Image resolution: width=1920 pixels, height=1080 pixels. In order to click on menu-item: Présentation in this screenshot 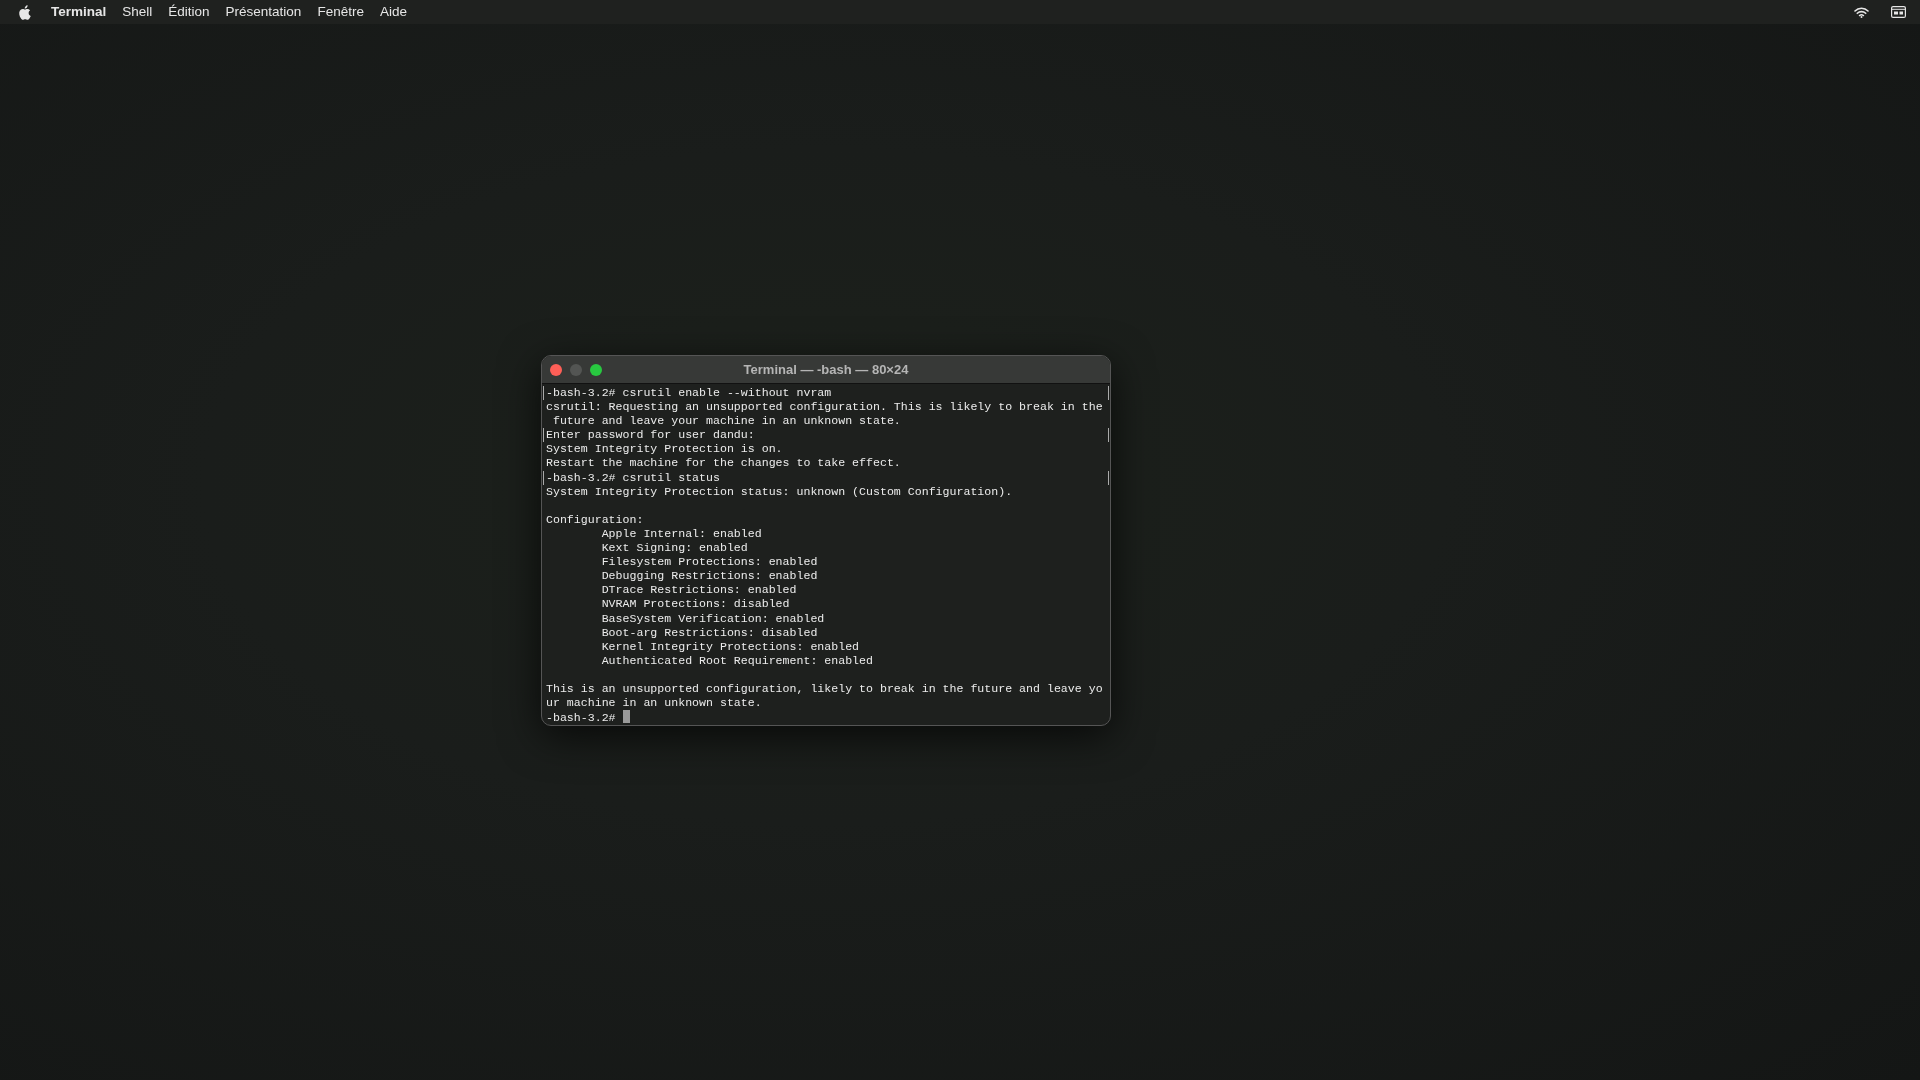, I will do `click(263, 12)`.